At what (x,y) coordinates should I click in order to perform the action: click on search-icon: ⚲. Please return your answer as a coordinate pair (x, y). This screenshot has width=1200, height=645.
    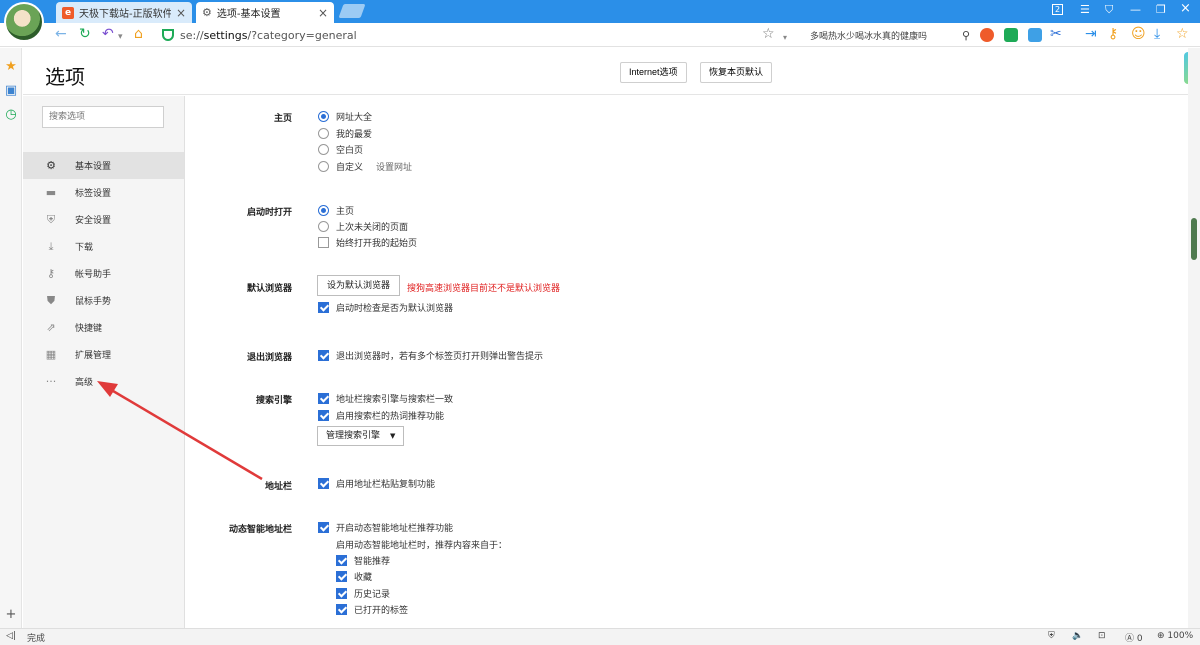
    Looking at the image, I should click on (966, 35).